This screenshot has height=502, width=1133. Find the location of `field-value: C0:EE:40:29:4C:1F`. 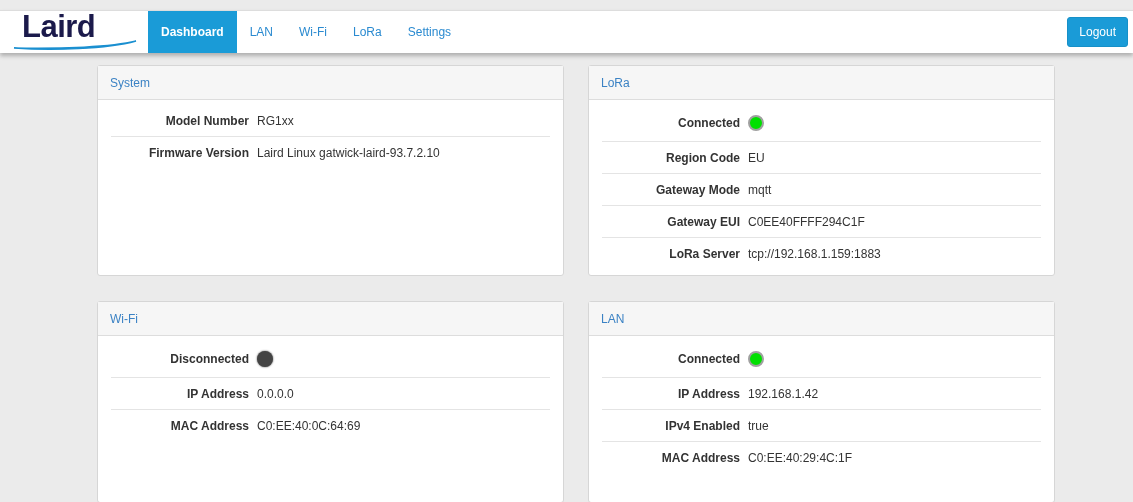

field-value: C0:EE:40:29:4C:1F is located at coordinates (800, 457).